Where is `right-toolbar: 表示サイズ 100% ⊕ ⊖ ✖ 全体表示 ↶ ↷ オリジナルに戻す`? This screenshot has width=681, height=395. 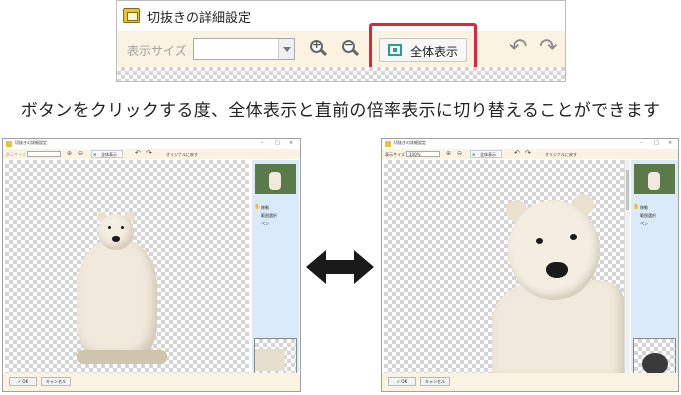
right-toolbar: 表示サイズ 100% ⊕ ⊖ ✖ 全体表示 ↶ ↷ オリジナルに戻す is located at coordinates (530, 154).